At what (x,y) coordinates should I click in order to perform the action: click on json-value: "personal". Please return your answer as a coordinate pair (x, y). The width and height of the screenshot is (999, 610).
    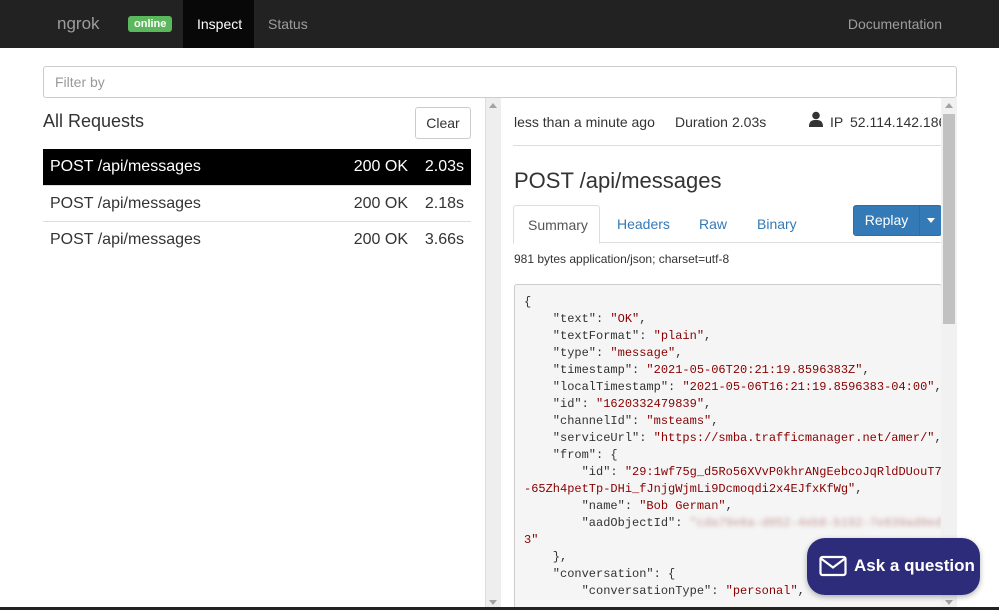
    Looking at the image, I should click on (761, 591).